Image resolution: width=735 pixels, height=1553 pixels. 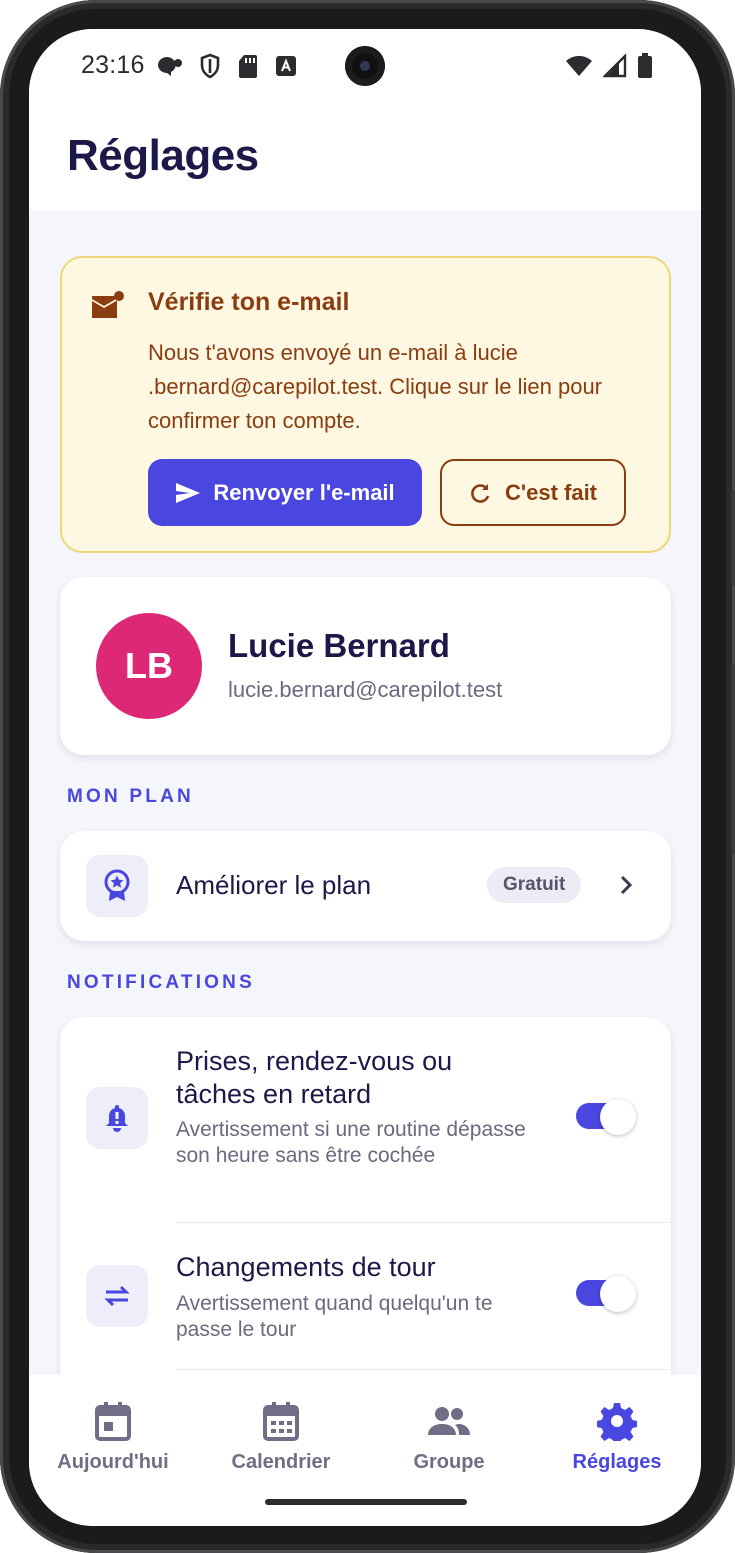 I want to click on status-icons-right, so click(x=609, y=66).